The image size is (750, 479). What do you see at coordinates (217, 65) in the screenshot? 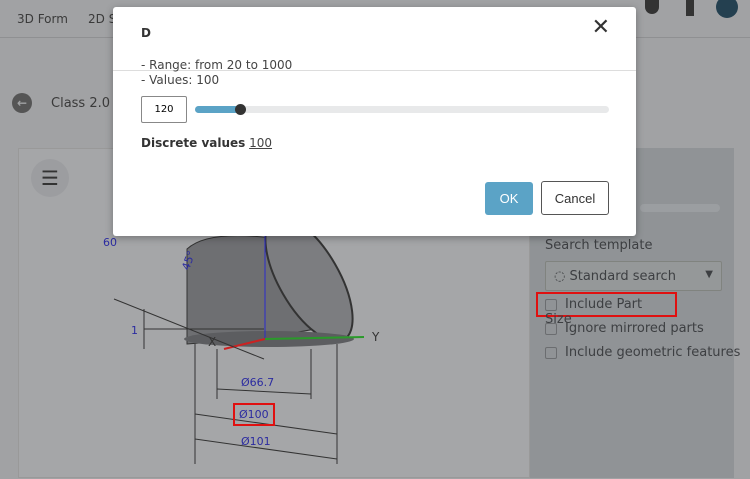
I see `range-text: - Range: from 20 to 1000` at bounding box center [217, 65].